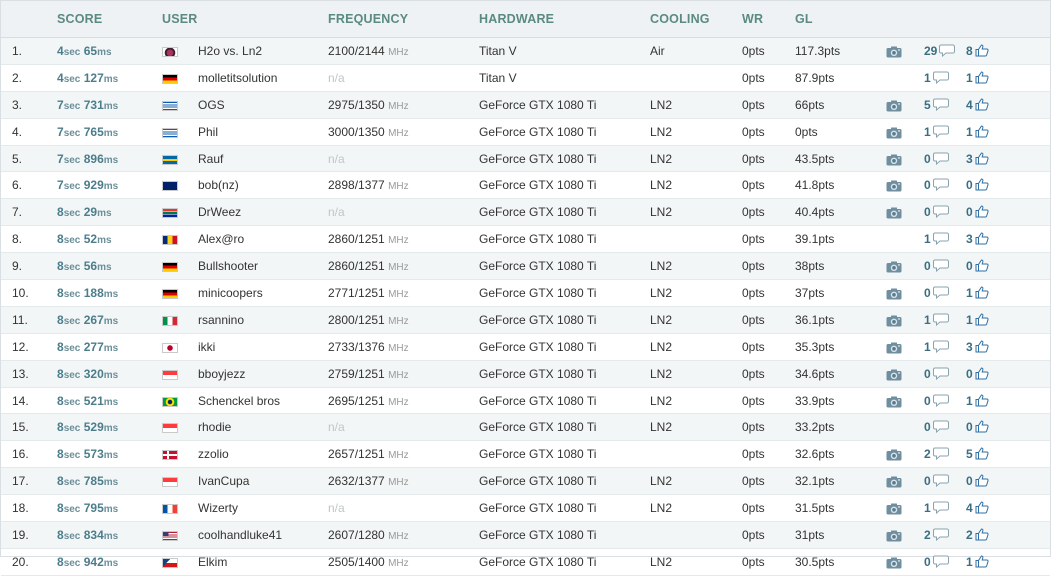  What do you see at coordinates (87, 294) in the screenshot?
I see `score: 8sec 188ms` at bounding box center [87, 294].